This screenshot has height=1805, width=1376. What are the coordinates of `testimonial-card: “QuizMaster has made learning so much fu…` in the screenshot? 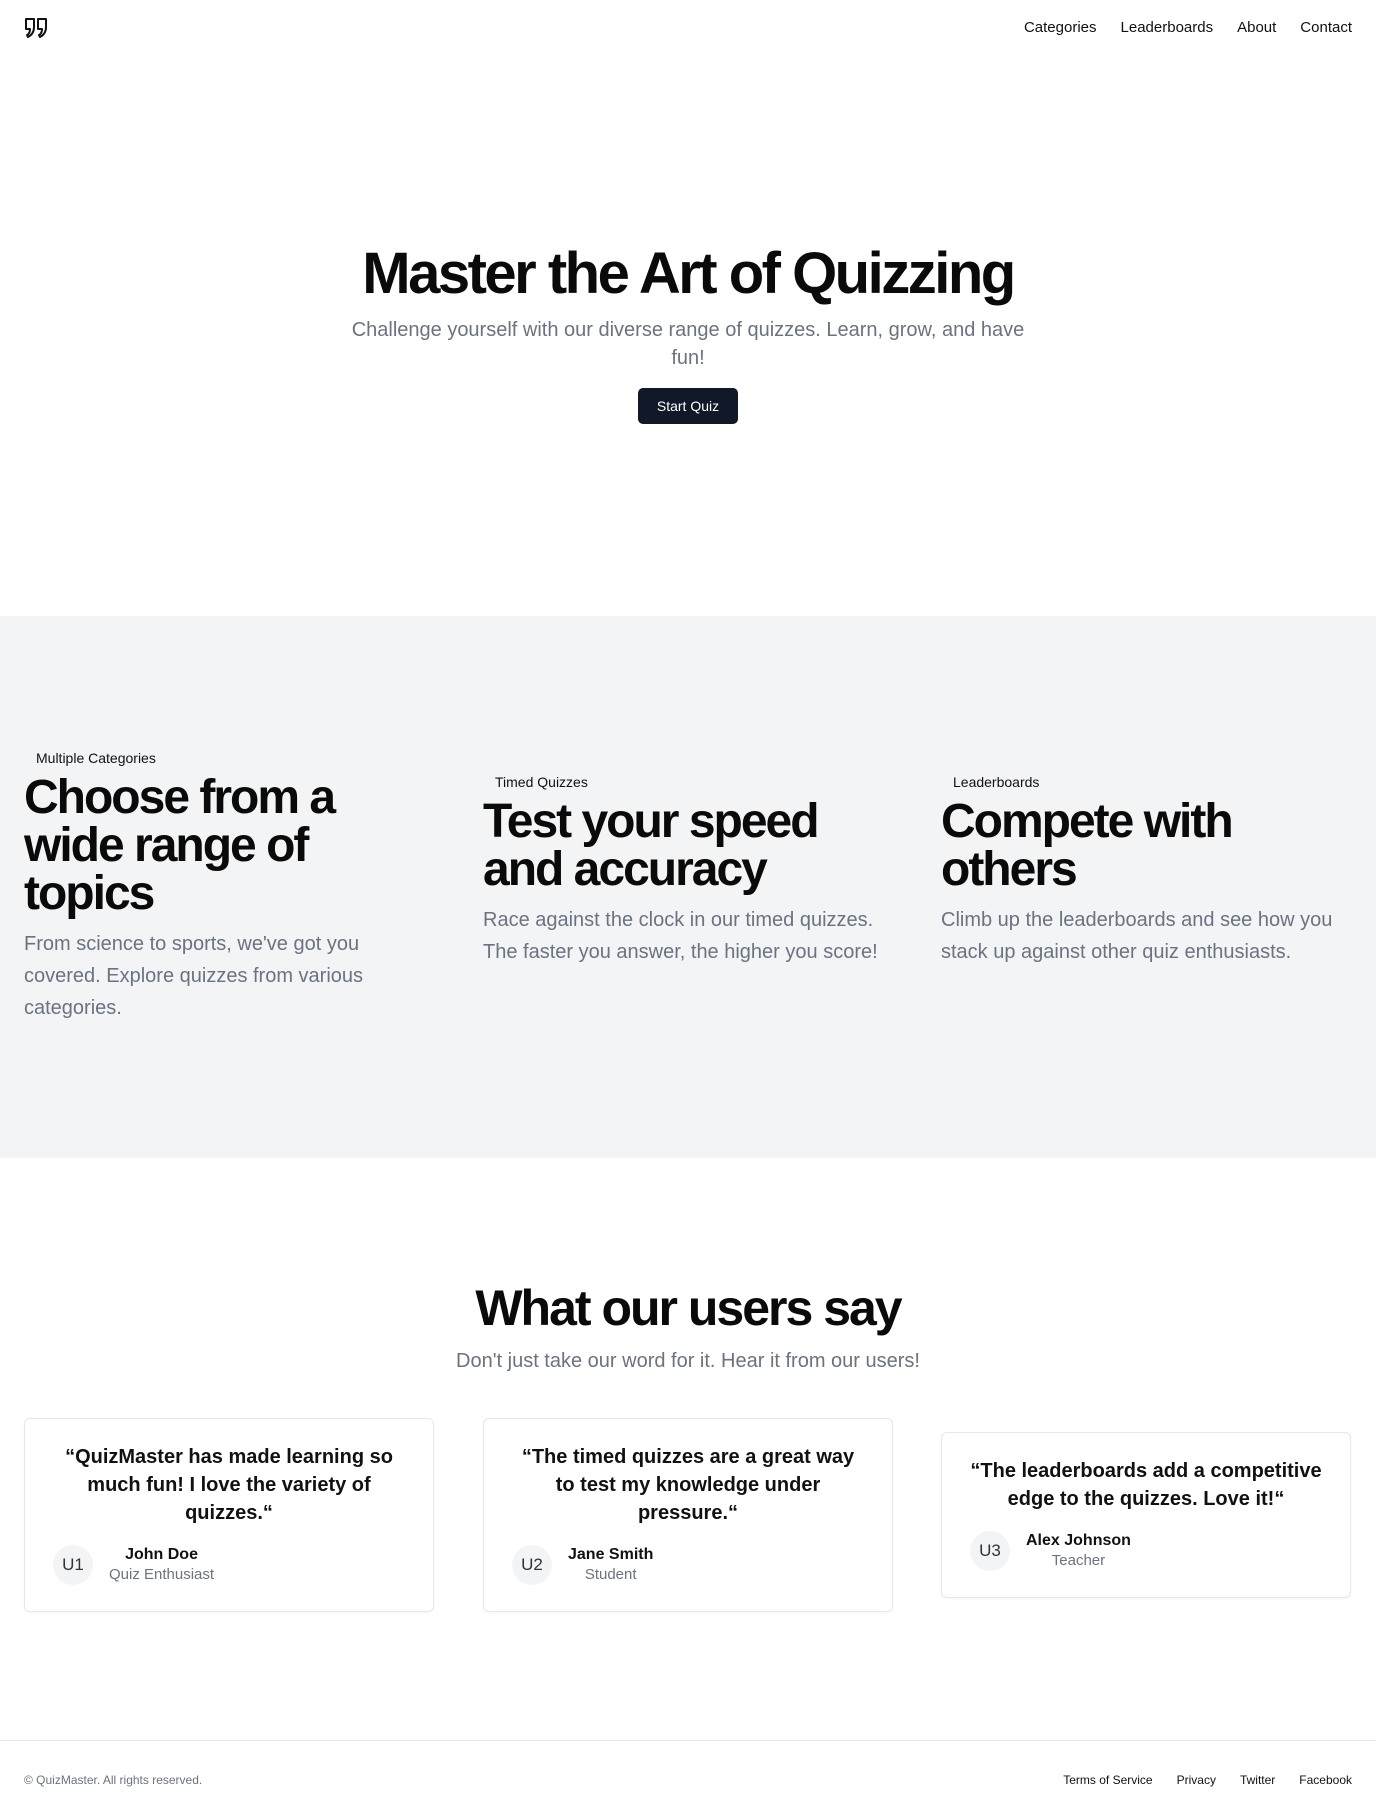 It's located at (229, 1515).